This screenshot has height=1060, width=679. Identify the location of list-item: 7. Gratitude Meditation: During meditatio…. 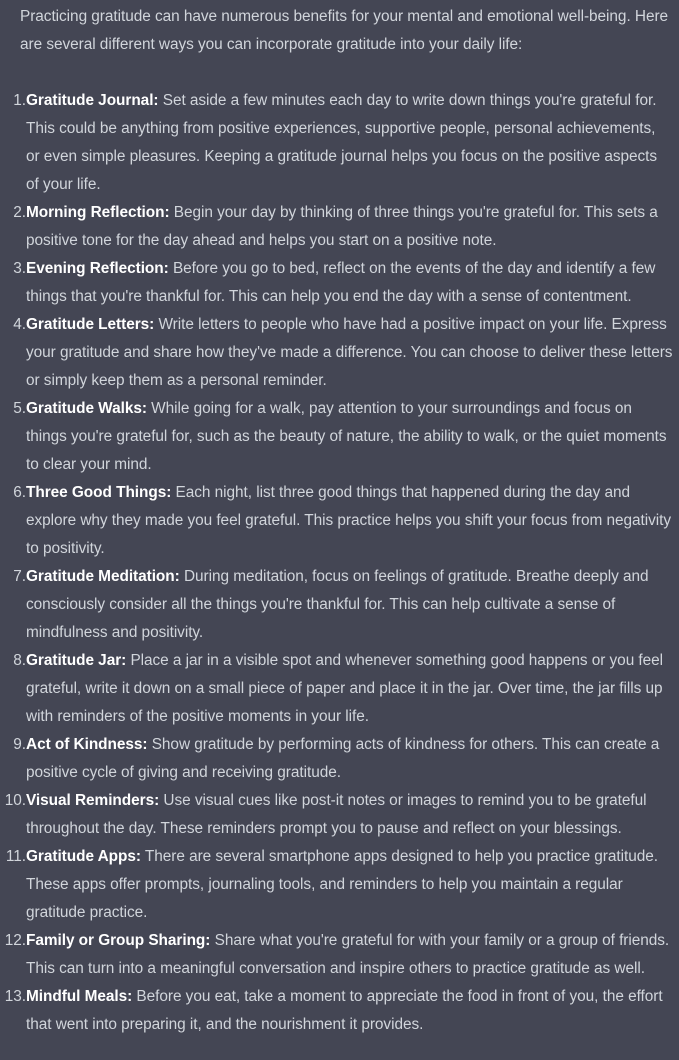
(346, 605).